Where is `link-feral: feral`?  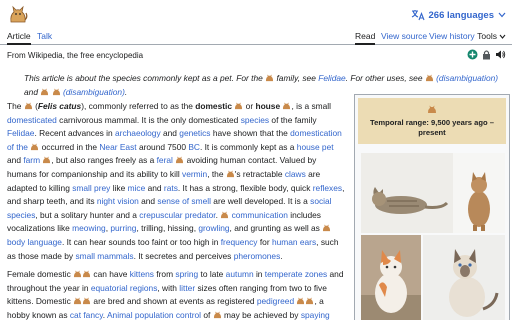 link-feral: feral is located at coordinates (165, 160).